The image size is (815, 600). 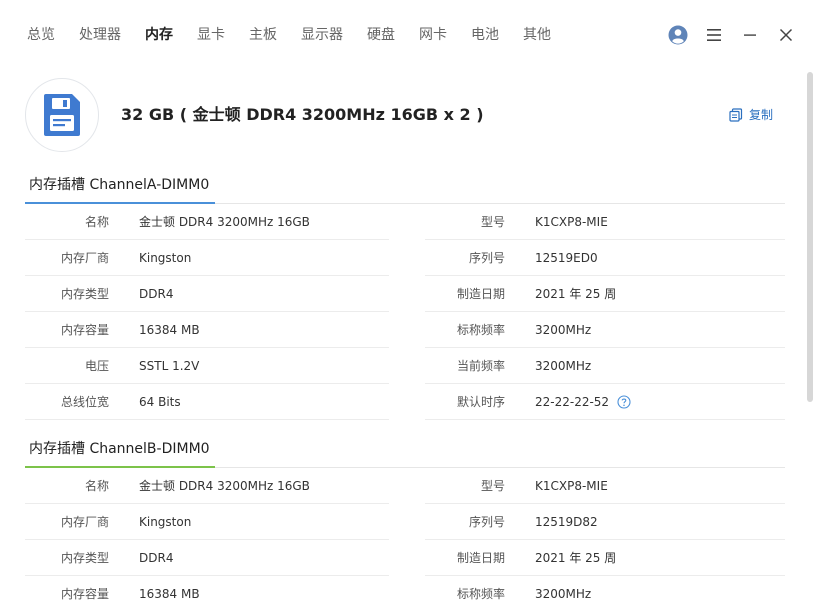 I want to click on vertical-scrollbar, so click(x=810, y=237).